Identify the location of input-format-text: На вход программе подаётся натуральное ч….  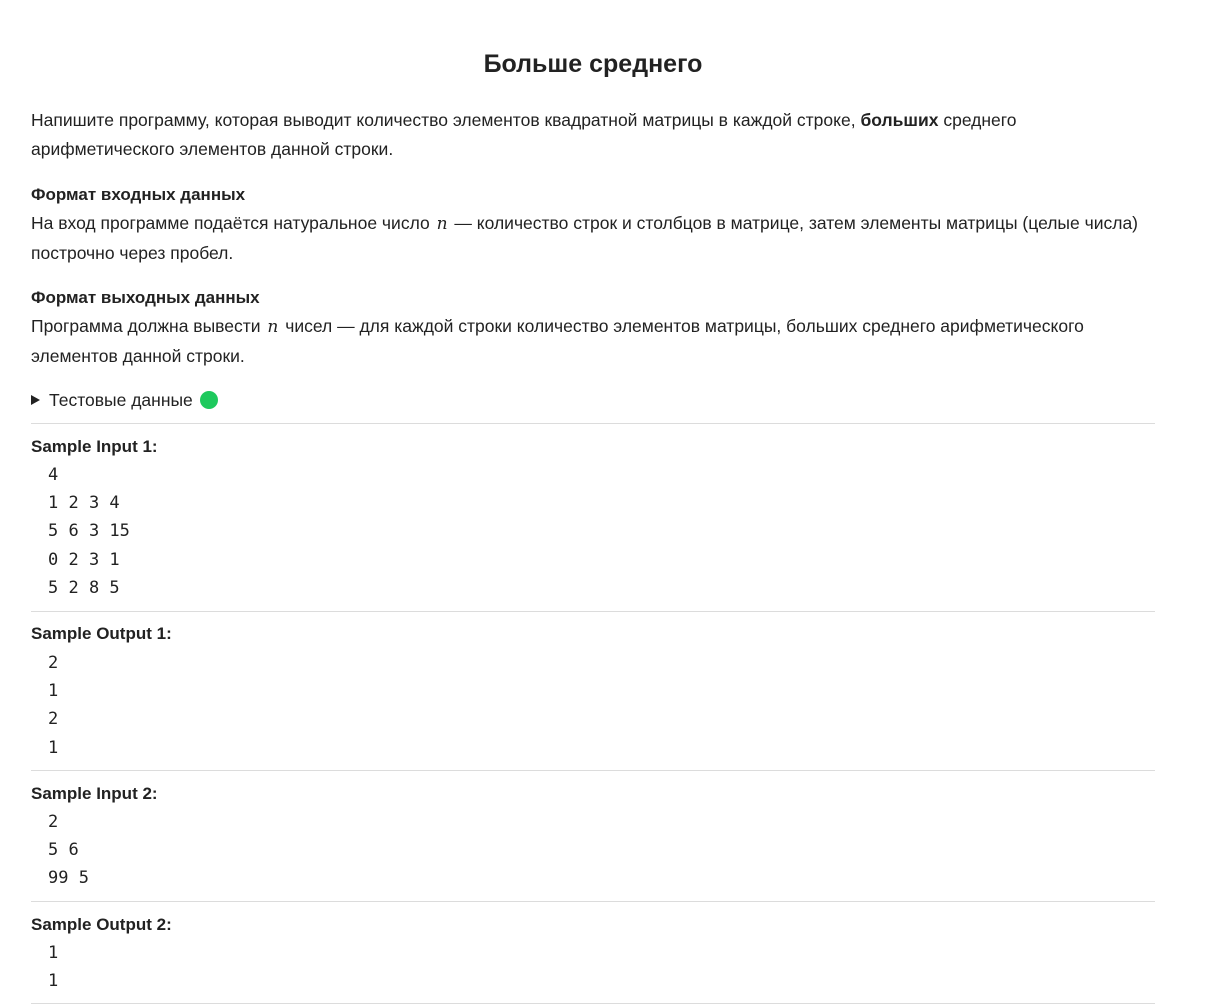
(593, 238).